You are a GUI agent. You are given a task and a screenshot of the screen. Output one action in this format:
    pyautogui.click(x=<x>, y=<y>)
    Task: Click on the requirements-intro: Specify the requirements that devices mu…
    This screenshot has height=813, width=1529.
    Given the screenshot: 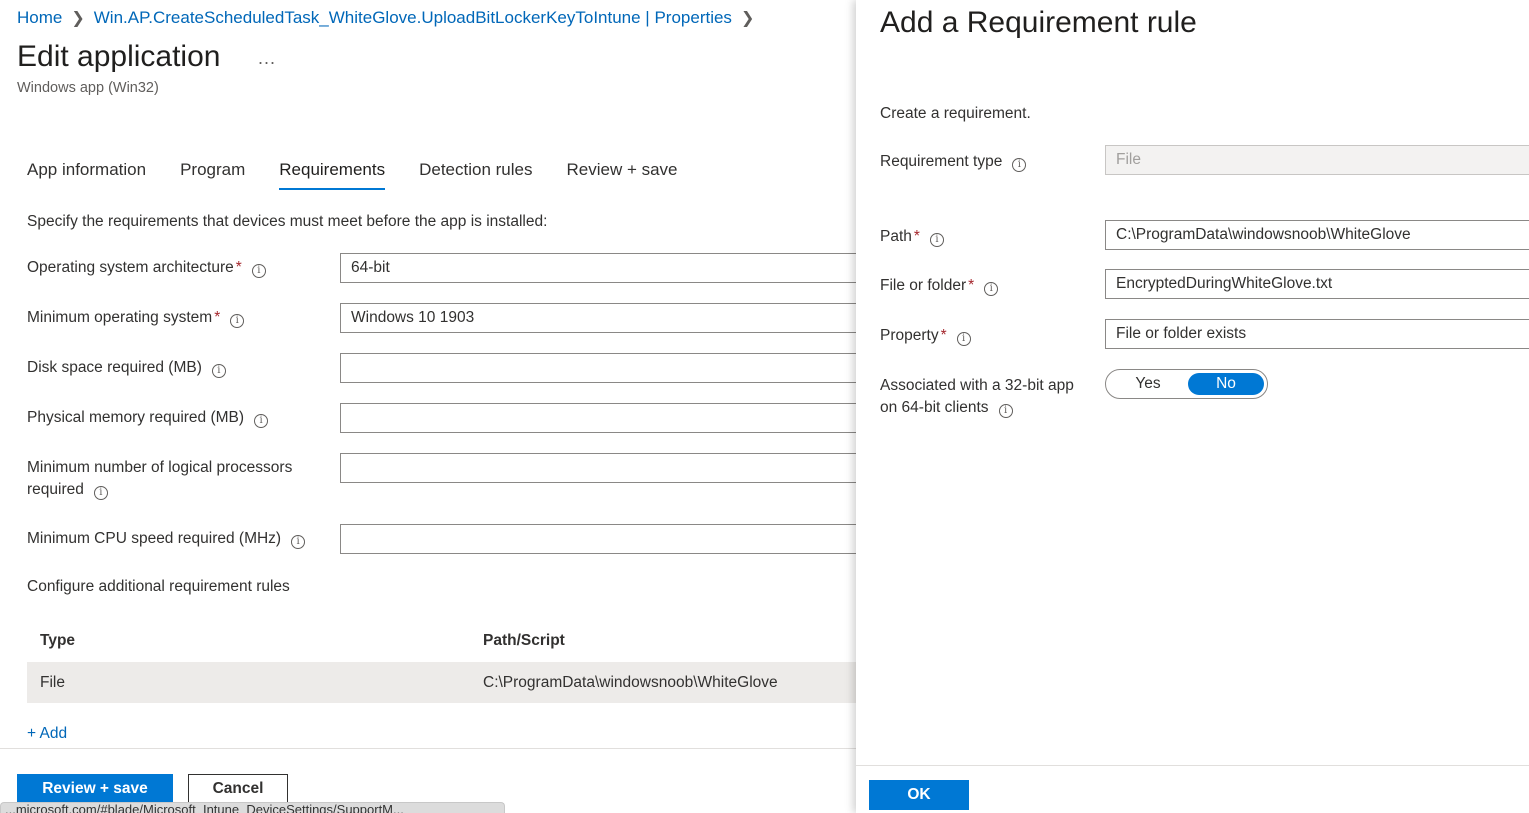 What is the action you would take?
    pyautogui.click(x=287, y=221)
    